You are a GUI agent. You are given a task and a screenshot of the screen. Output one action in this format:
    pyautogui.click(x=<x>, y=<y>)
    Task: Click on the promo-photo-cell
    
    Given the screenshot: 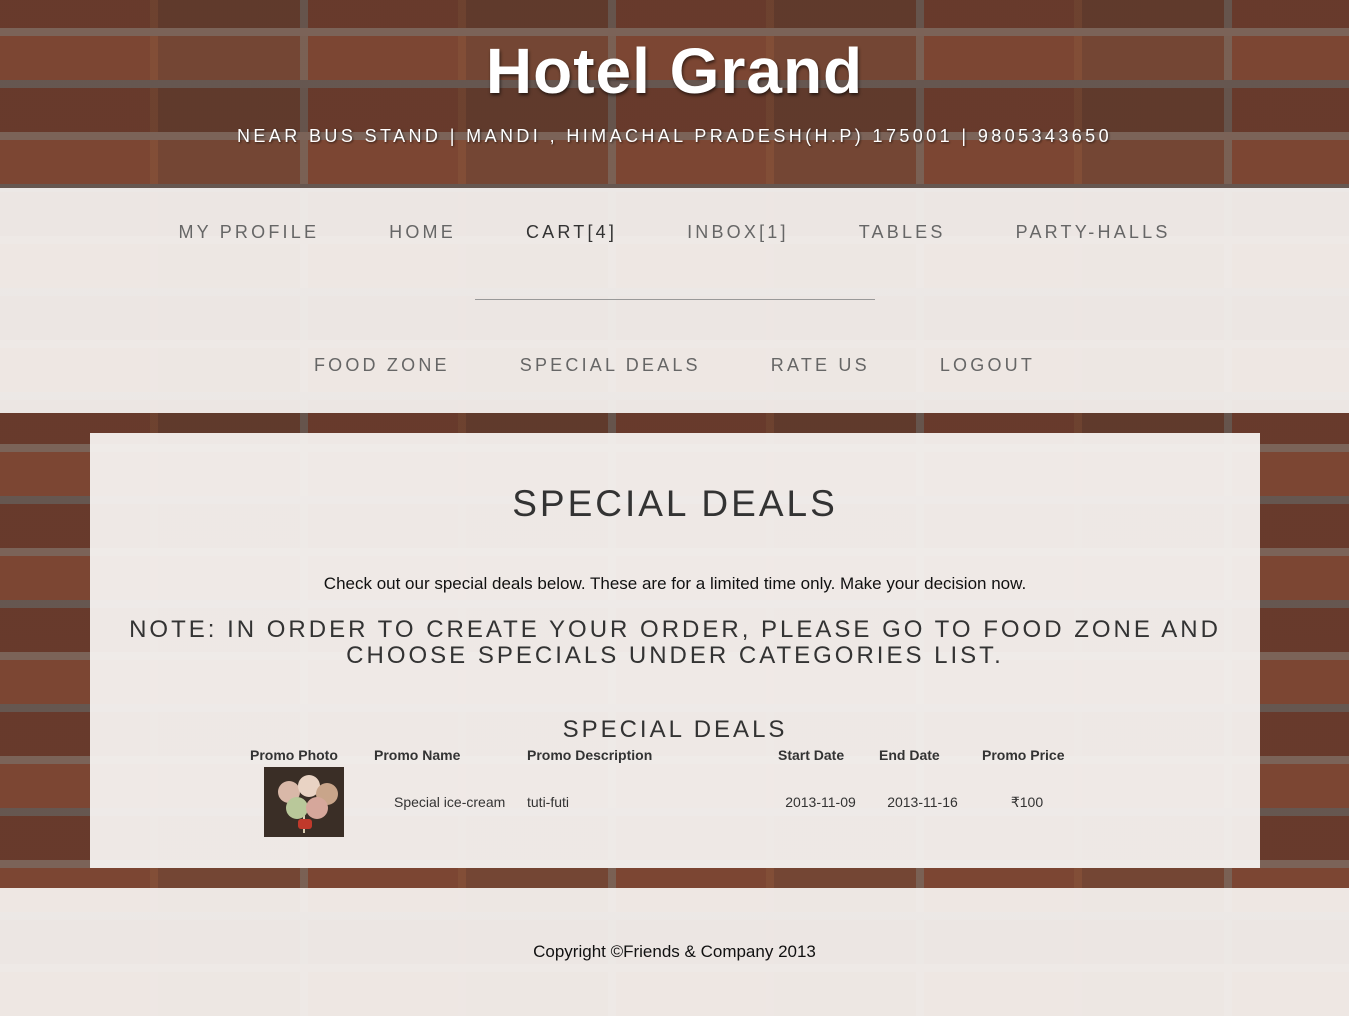 What is the action you would take?
    pyautogui.click(x=304, y=802)
    